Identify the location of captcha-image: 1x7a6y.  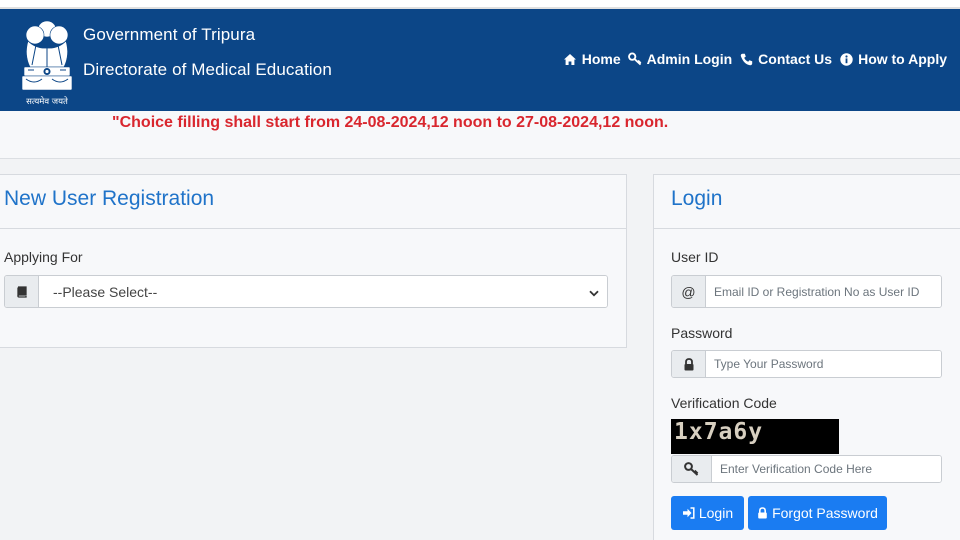
(755, 436).